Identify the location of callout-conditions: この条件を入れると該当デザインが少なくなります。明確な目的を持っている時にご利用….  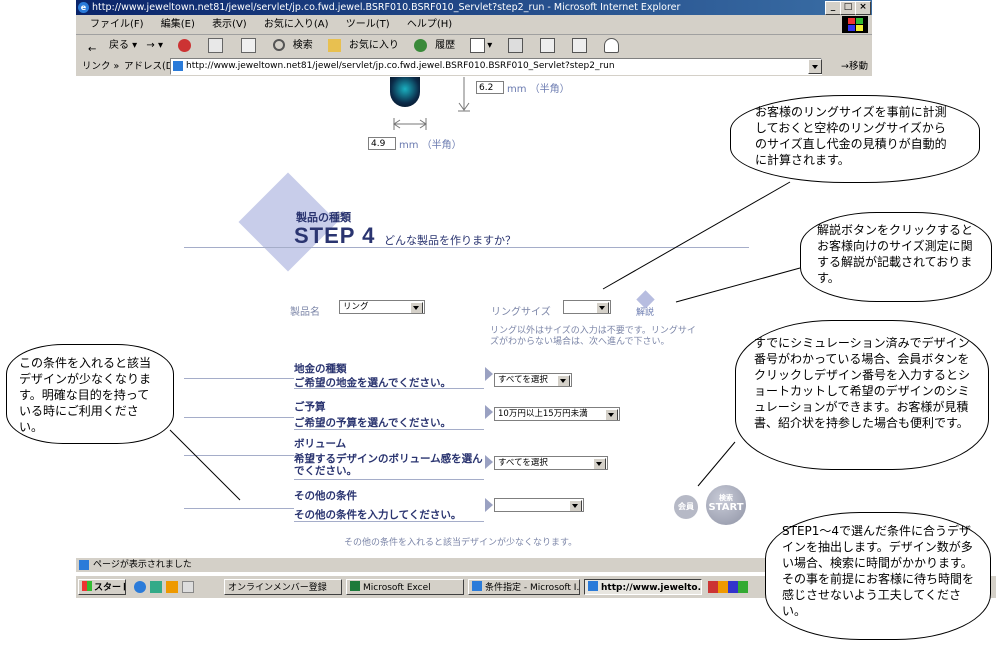
(90, 394).